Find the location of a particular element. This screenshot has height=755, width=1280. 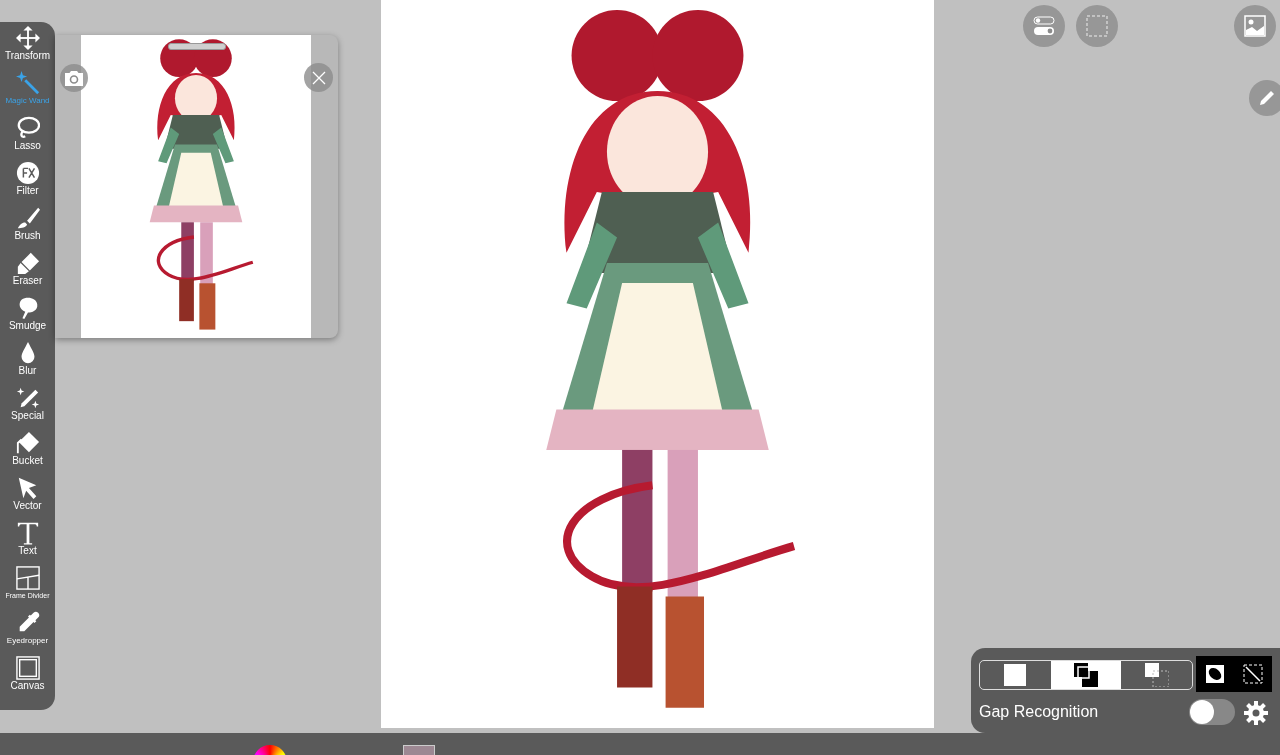

reference-button is located at coordinates (1255, 26).